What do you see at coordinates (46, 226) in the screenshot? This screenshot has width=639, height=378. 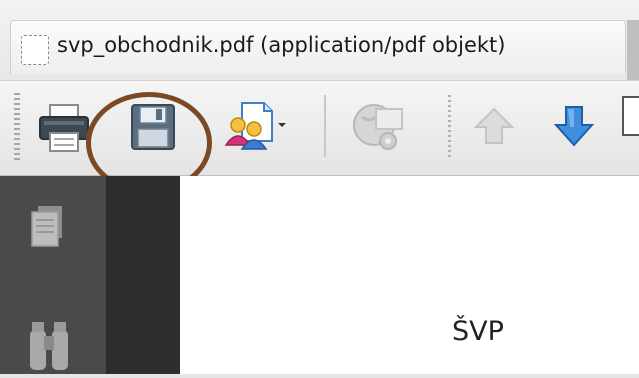 I see `pages-icon` at bounding box center [46, 226].